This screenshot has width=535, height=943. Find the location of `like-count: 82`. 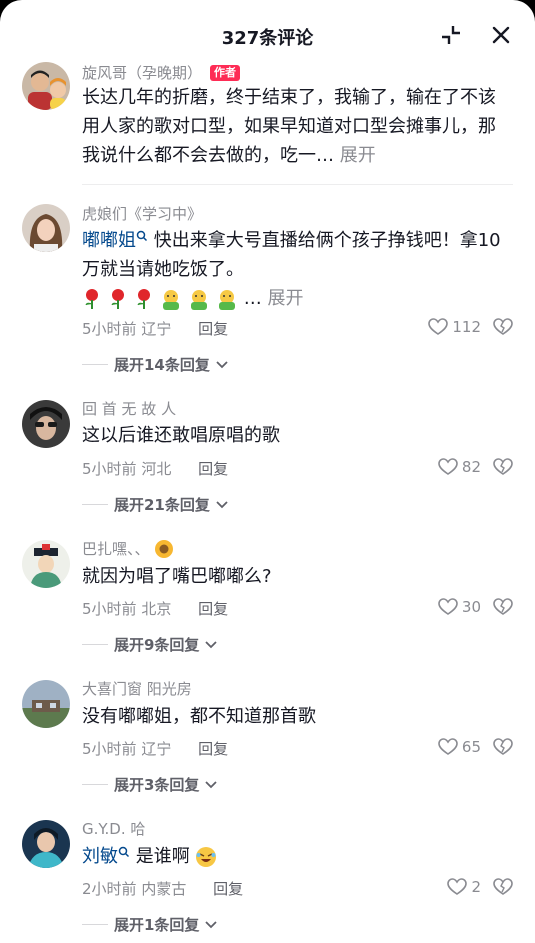

like-count: 82 is located at coordinates (471, 467).